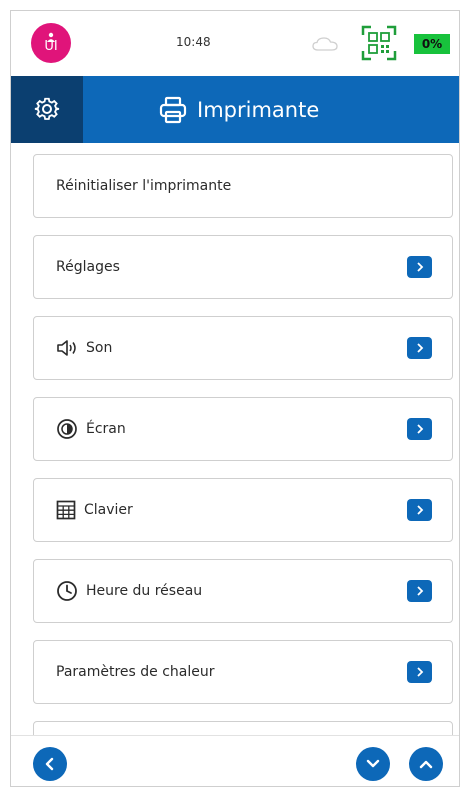 Image resolution: width=466 pixels, height=791 pixels. What do you see at coordinates (235, 760) in the screenshot?
I see `bottom-bar` at bounding box center [235, 760].